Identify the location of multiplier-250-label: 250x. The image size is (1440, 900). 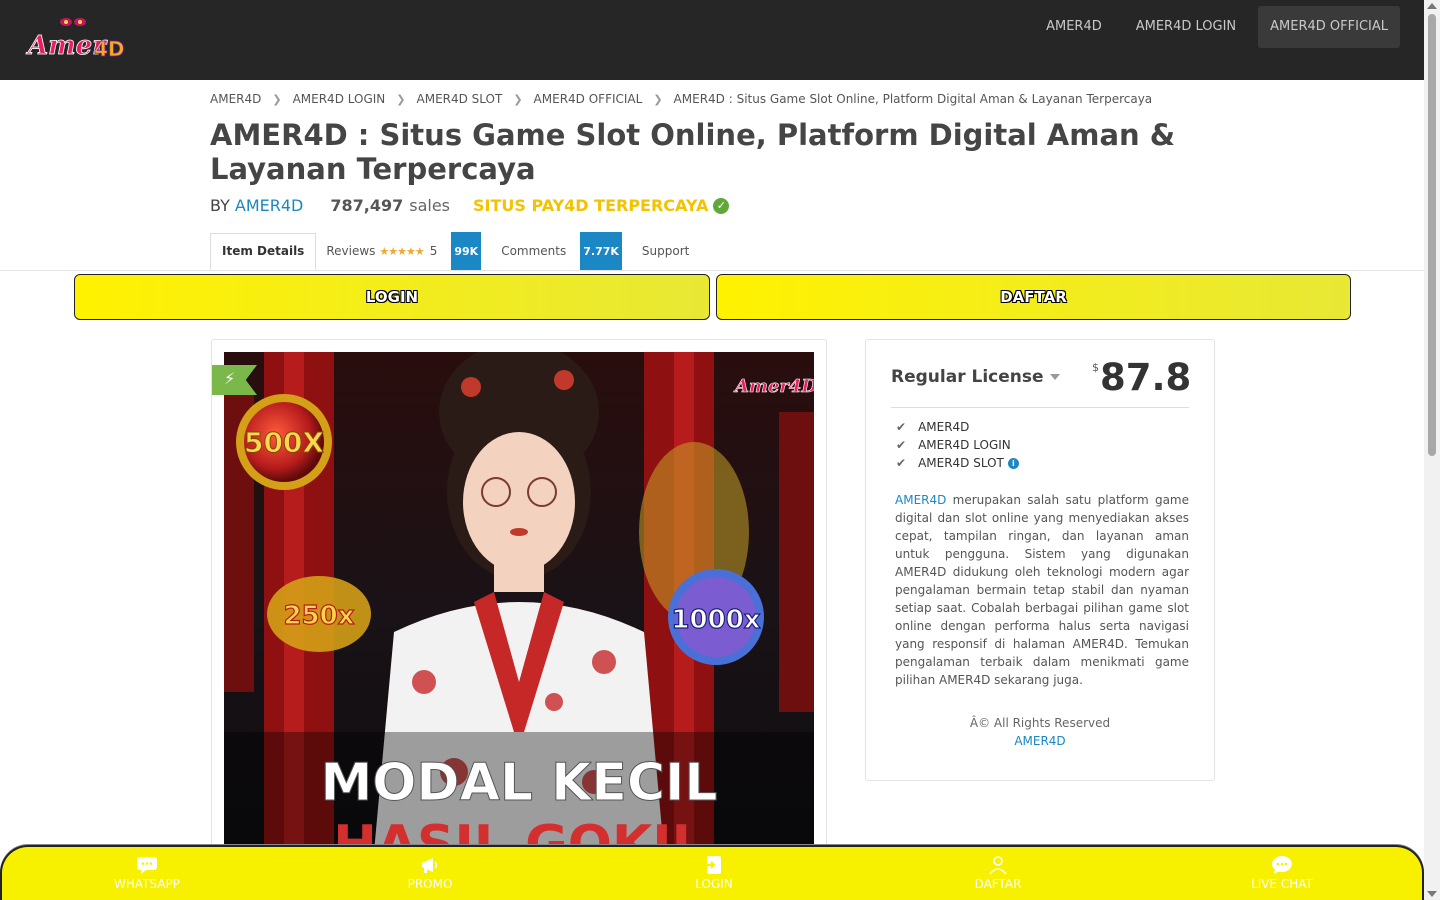
(318, 616).